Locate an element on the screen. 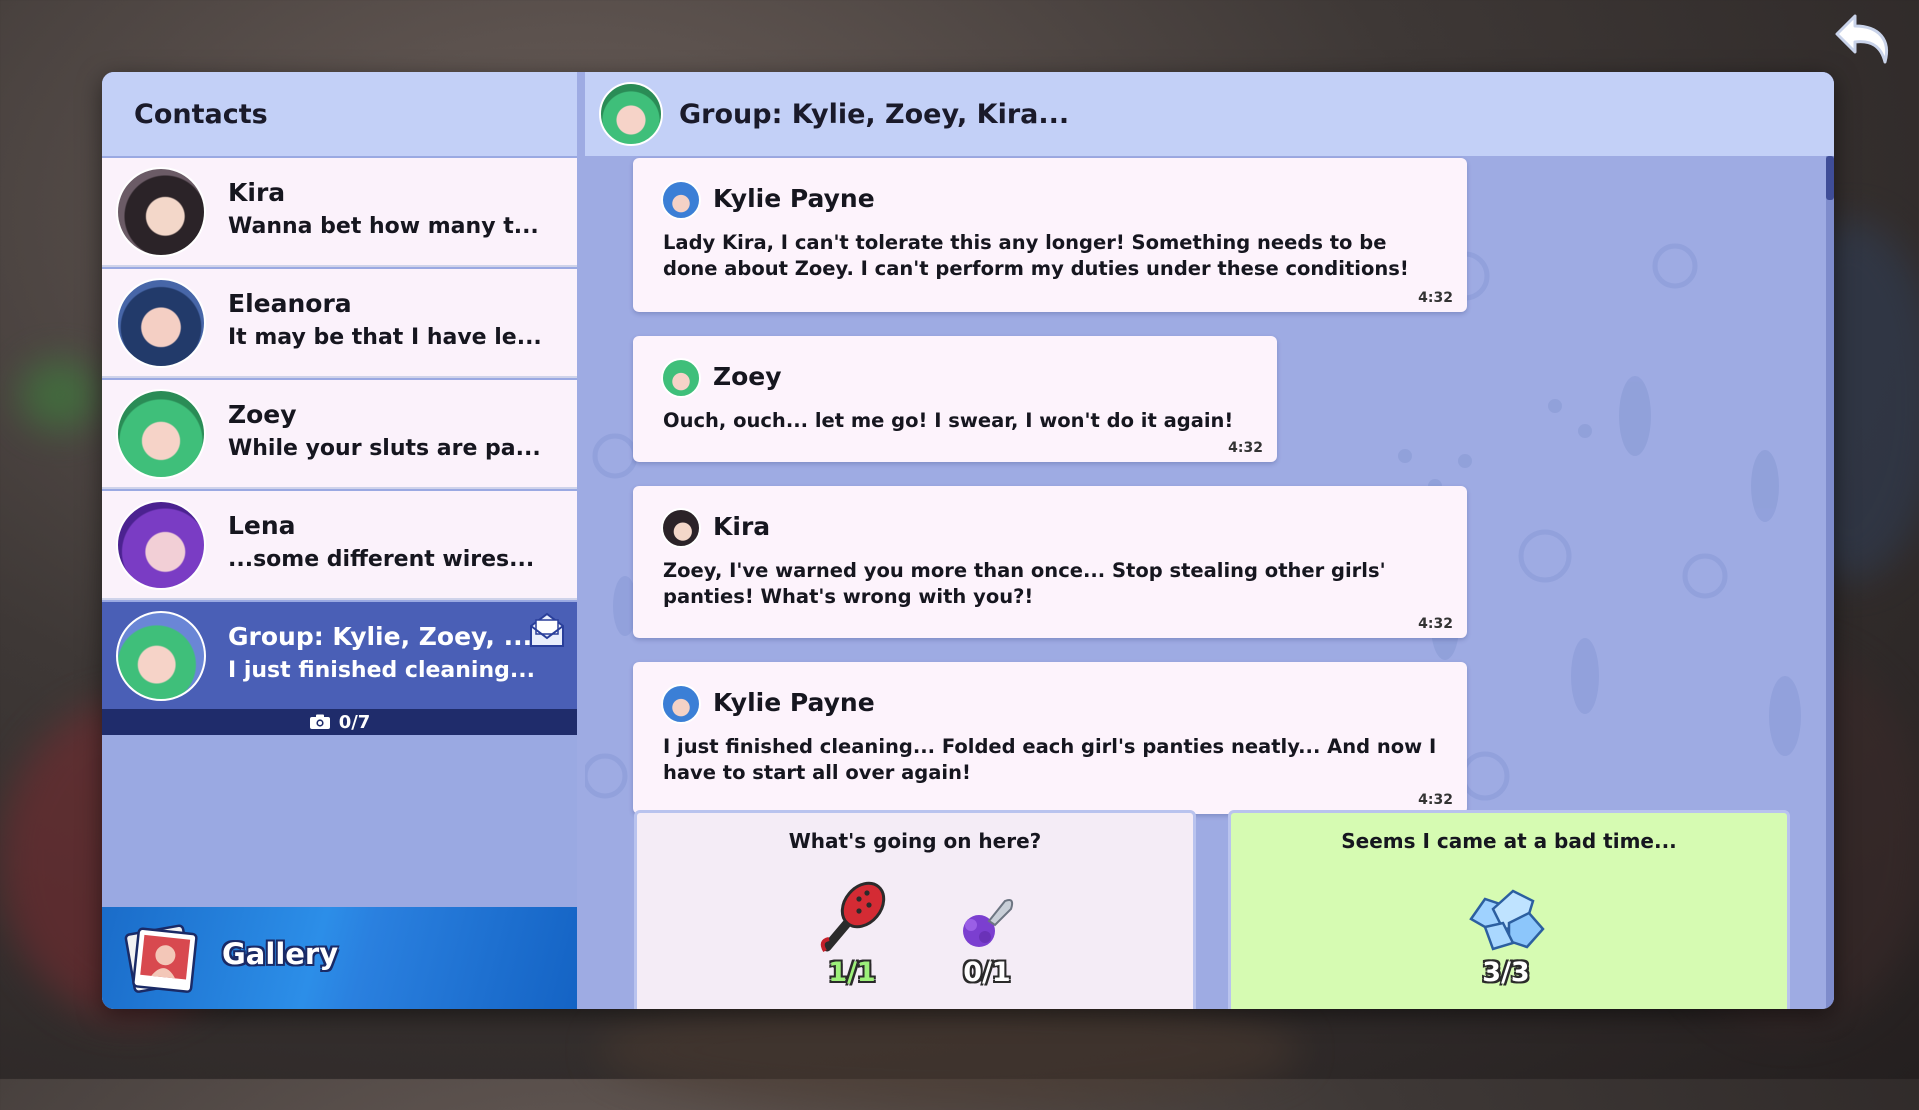 The height and width of the screenshot is (1110, 1919). reward-item: 3/3 is located at coordinates (1506, 935).